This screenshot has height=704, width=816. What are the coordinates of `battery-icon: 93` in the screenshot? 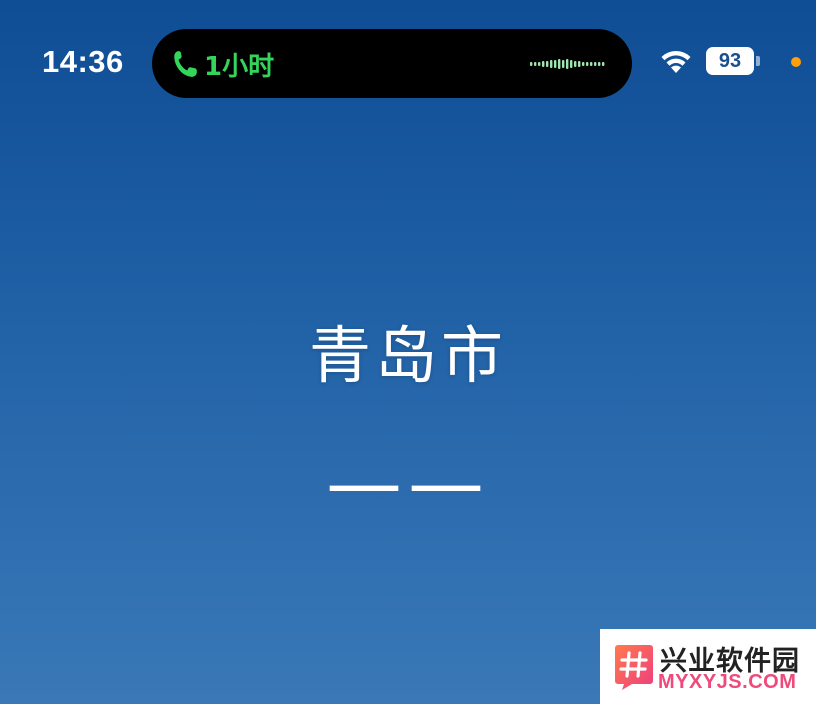 It's located at (730, 61).